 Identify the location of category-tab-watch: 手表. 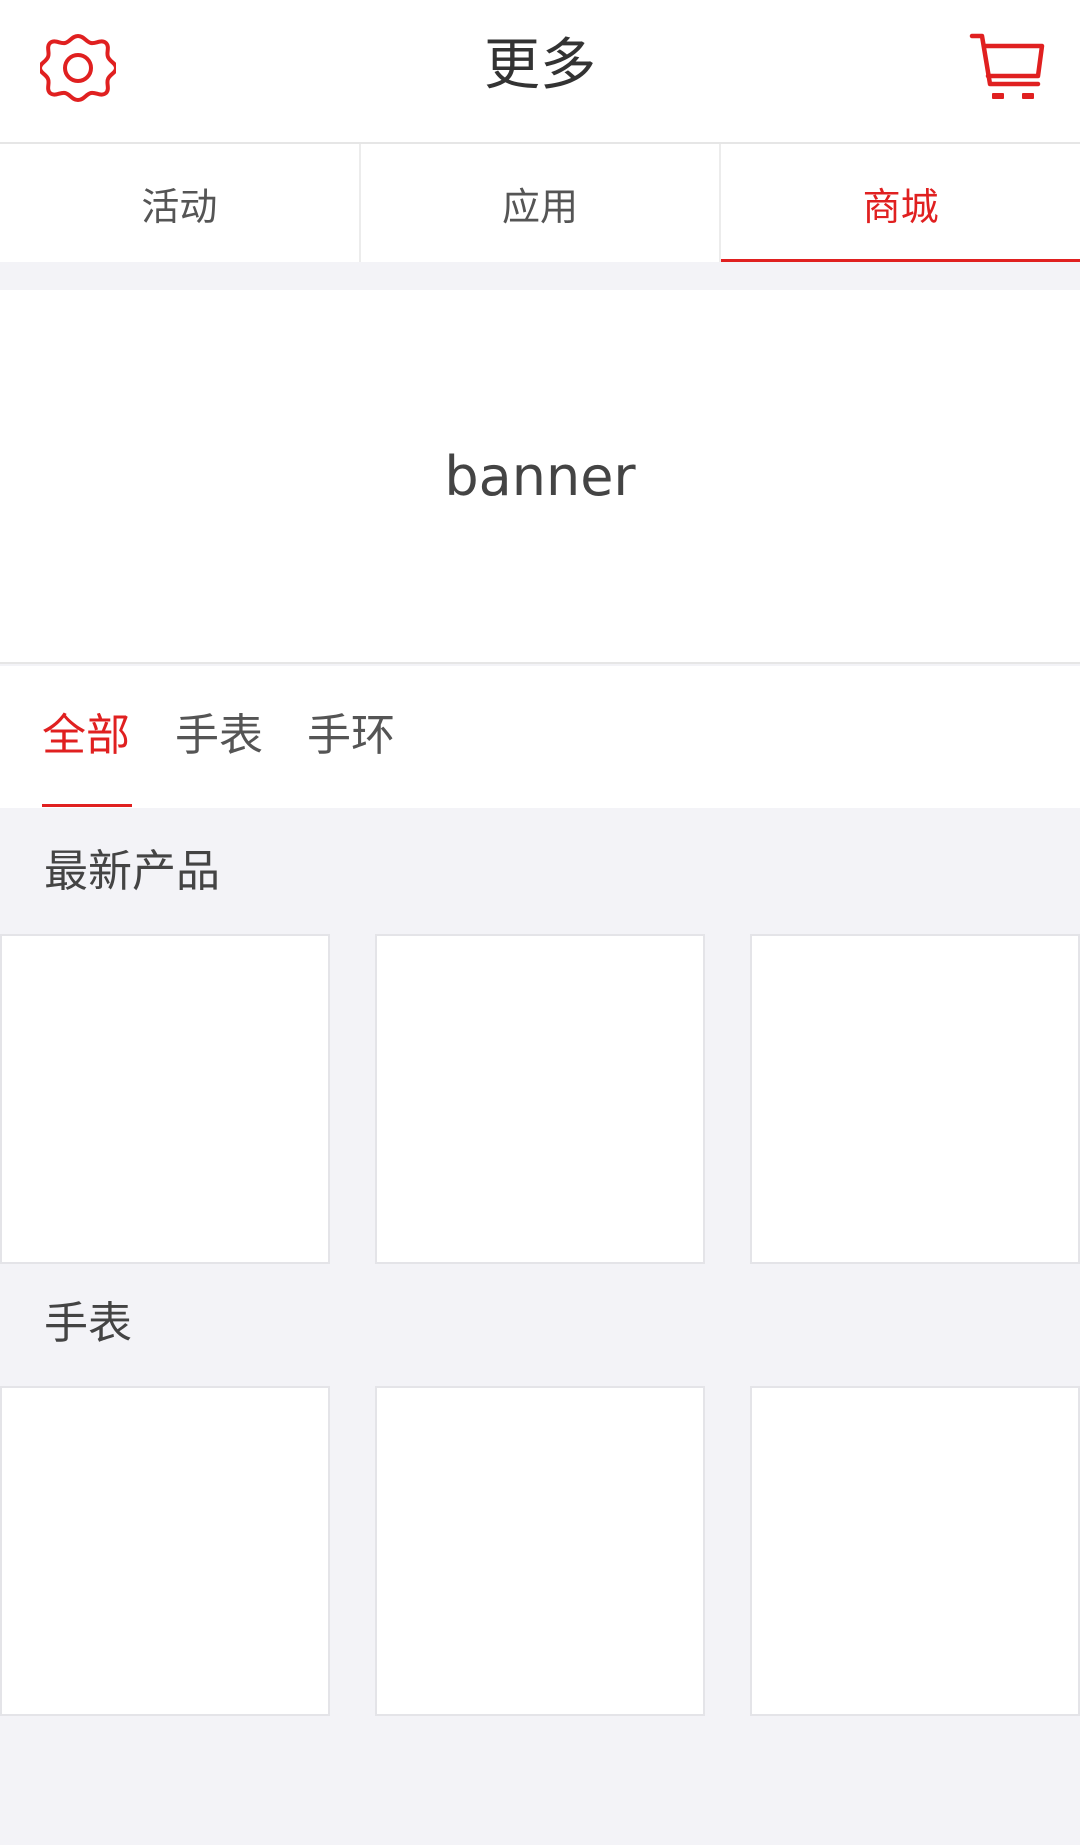
(219, 736).